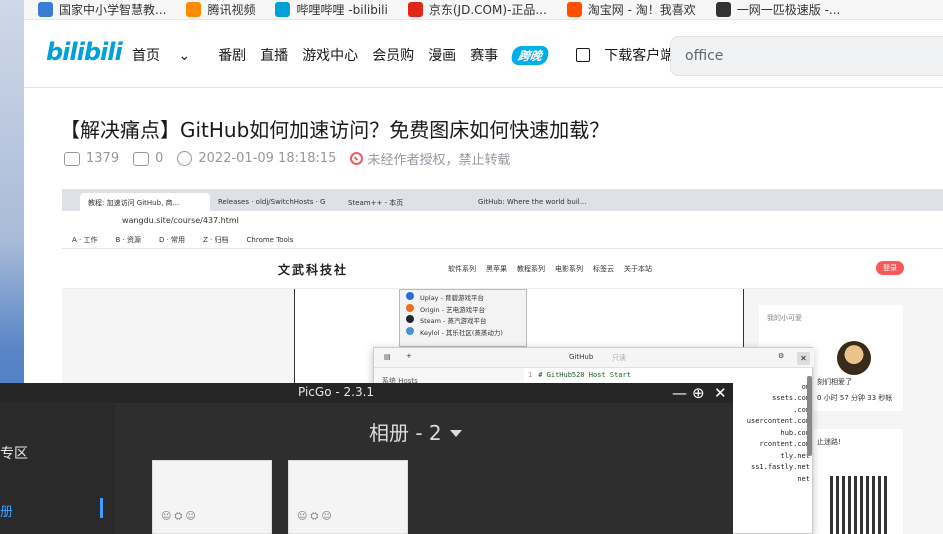  Describe the element at coordinates (795, 432) in the screenshot. I see `line-text: hub.com` at that location.